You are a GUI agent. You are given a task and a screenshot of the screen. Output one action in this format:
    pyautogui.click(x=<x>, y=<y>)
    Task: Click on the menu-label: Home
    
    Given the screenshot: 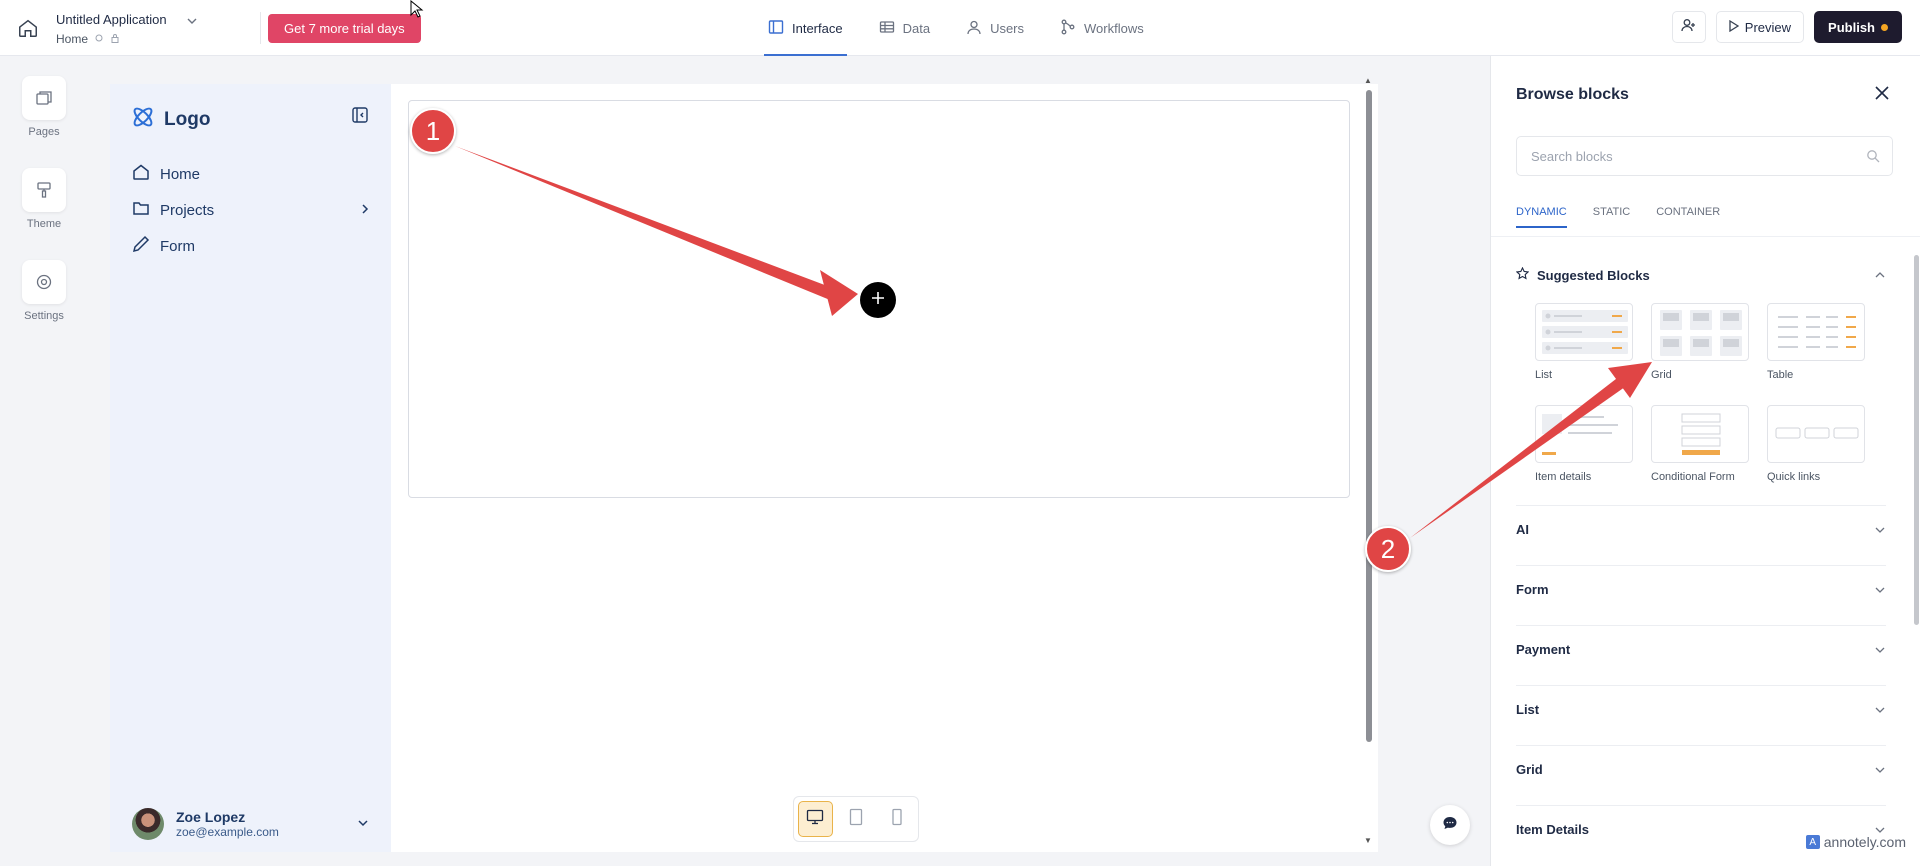 What is the action you would take?
    pyautogui.click(x=180, y=174)
    